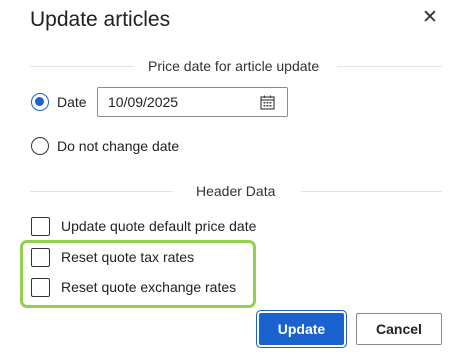  What do you see at coordinates (159, 226) in the screenshot?
I see `update-quote-price-date-label: Update quote default price date` at bounding box center [159, 226].